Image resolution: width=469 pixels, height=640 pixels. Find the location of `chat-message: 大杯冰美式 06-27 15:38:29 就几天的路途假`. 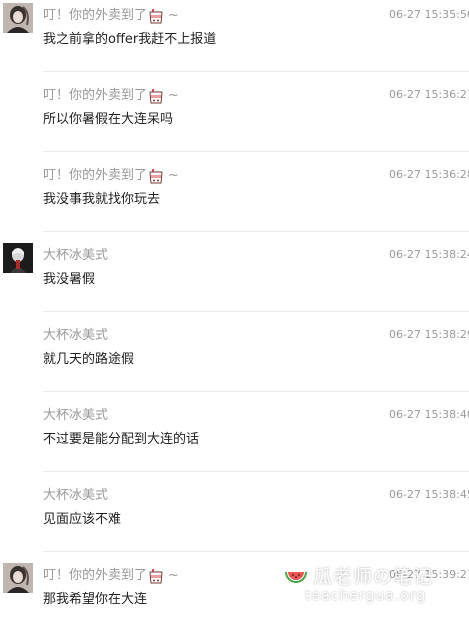

chat-message: 大杯冰美式 06-27 15:38:29 就几天的路途假 is located at coordinates (234, 360).